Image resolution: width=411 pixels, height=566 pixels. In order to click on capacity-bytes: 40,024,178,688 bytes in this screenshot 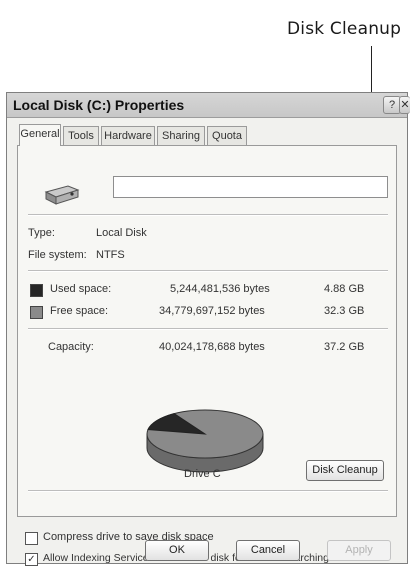, I will do `click(212, 347)`.